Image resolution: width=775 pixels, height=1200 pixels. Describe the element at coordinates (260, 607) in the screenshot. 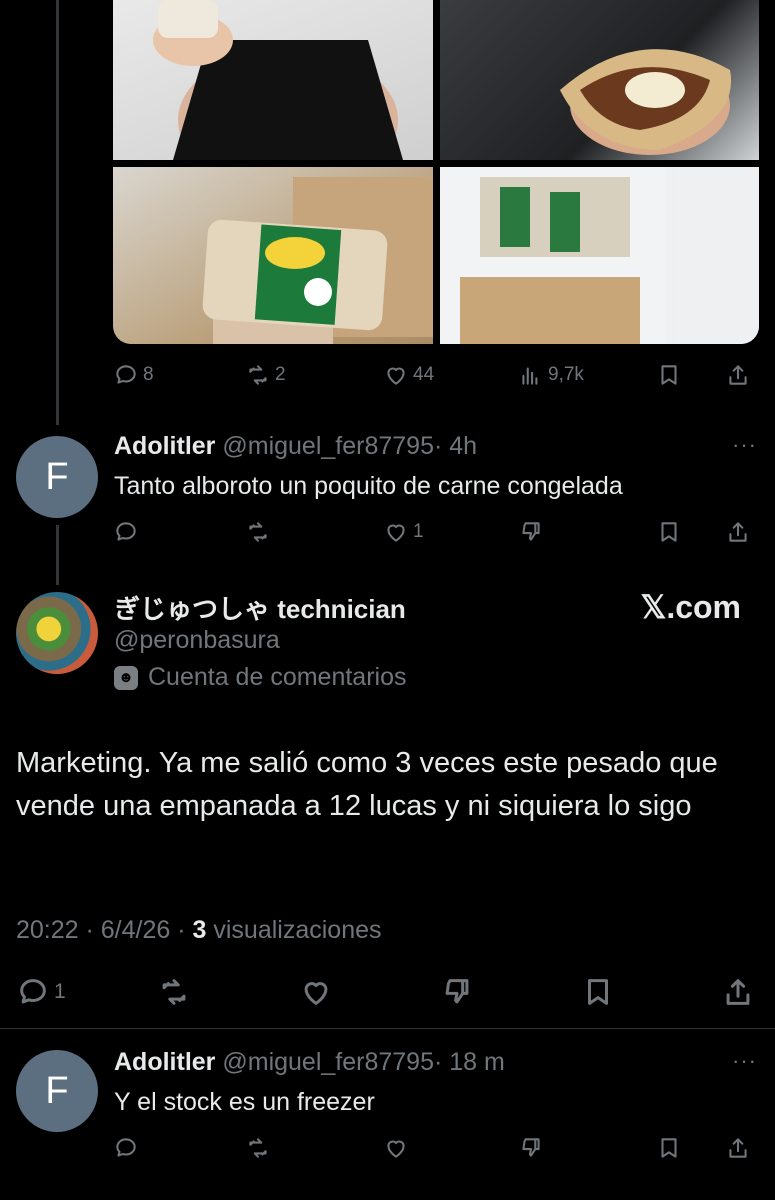

I see `display-name: ぎじゅつしゃ technician` at that location.